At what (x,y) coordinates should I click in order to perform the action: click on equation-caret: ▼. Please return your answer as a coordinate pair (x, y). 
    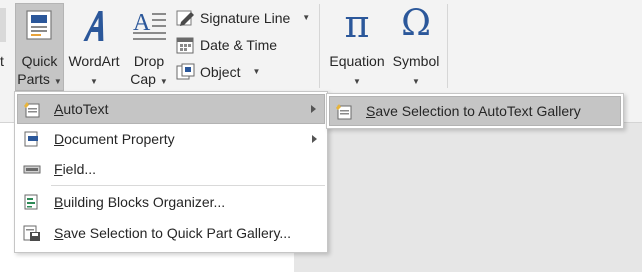
    Looking at the image, I should click on (357, 80).